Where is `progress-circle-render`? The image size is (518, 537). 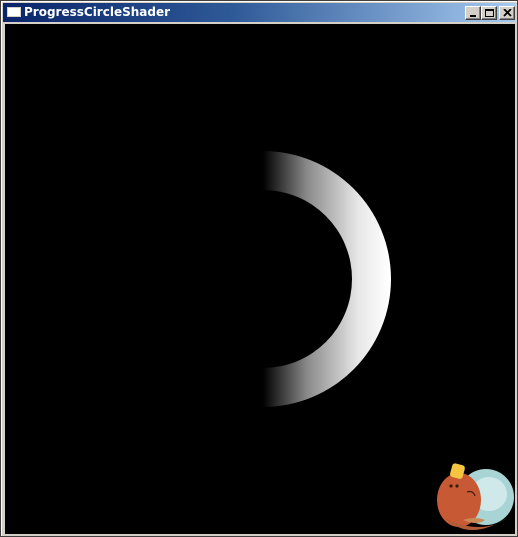 progress-circle-render is located at coordinates (327, 279).